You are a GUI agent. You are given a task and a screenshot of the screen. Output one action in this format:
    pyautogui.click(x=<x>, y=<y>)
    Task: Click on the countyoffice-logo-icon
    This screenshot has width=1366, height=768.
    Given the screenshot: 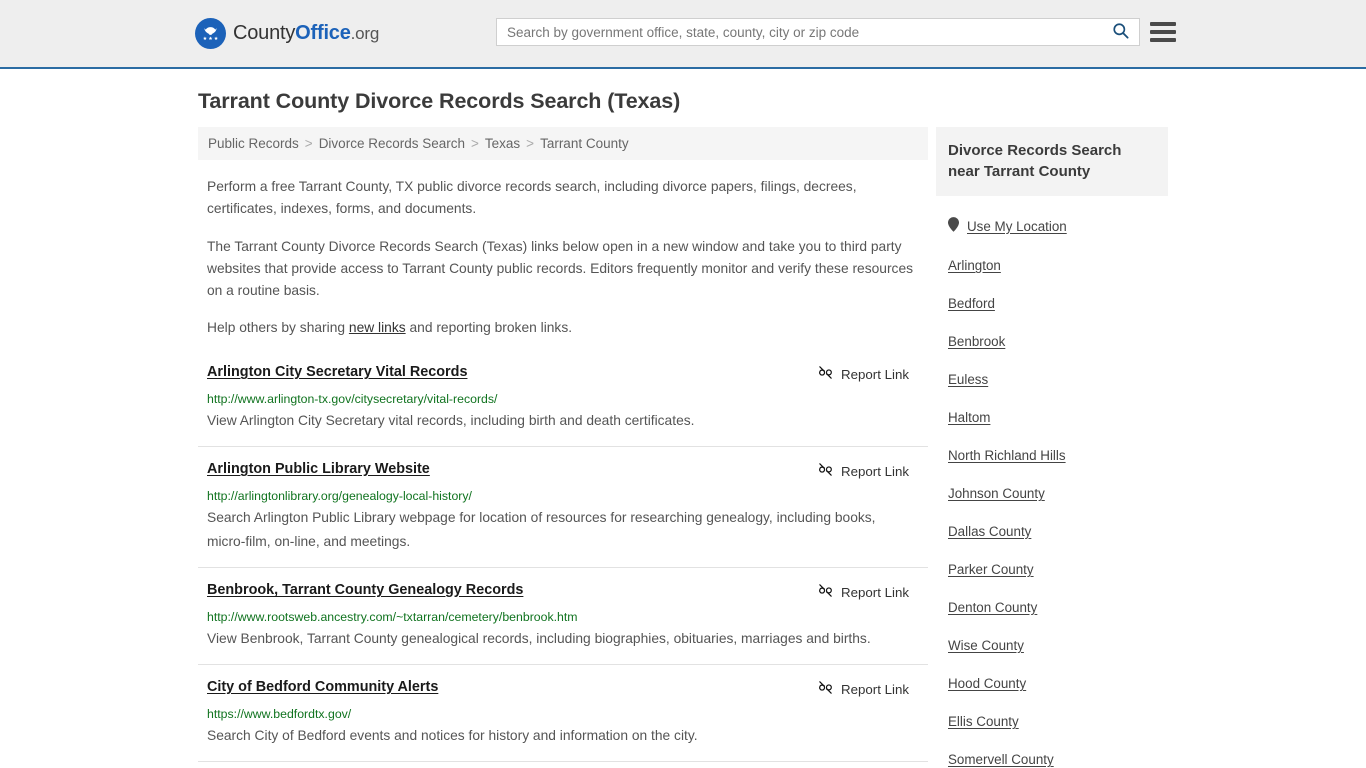 What is the action you would take?
    pyautogui.click(x=210, y=33)
    